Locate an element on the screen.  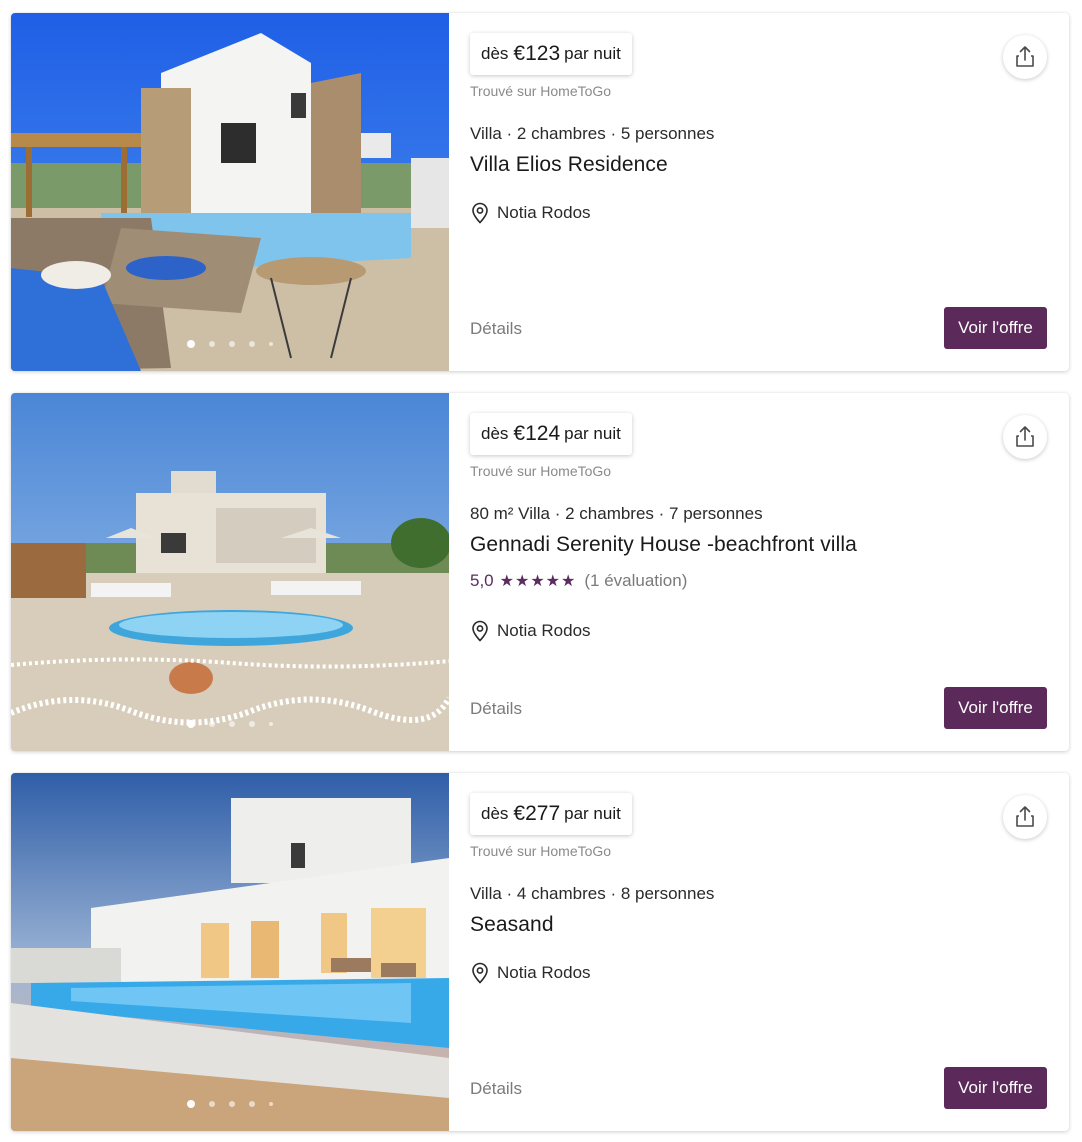
rating-stars: ★★★★★ is located at coordinates (538, 581).